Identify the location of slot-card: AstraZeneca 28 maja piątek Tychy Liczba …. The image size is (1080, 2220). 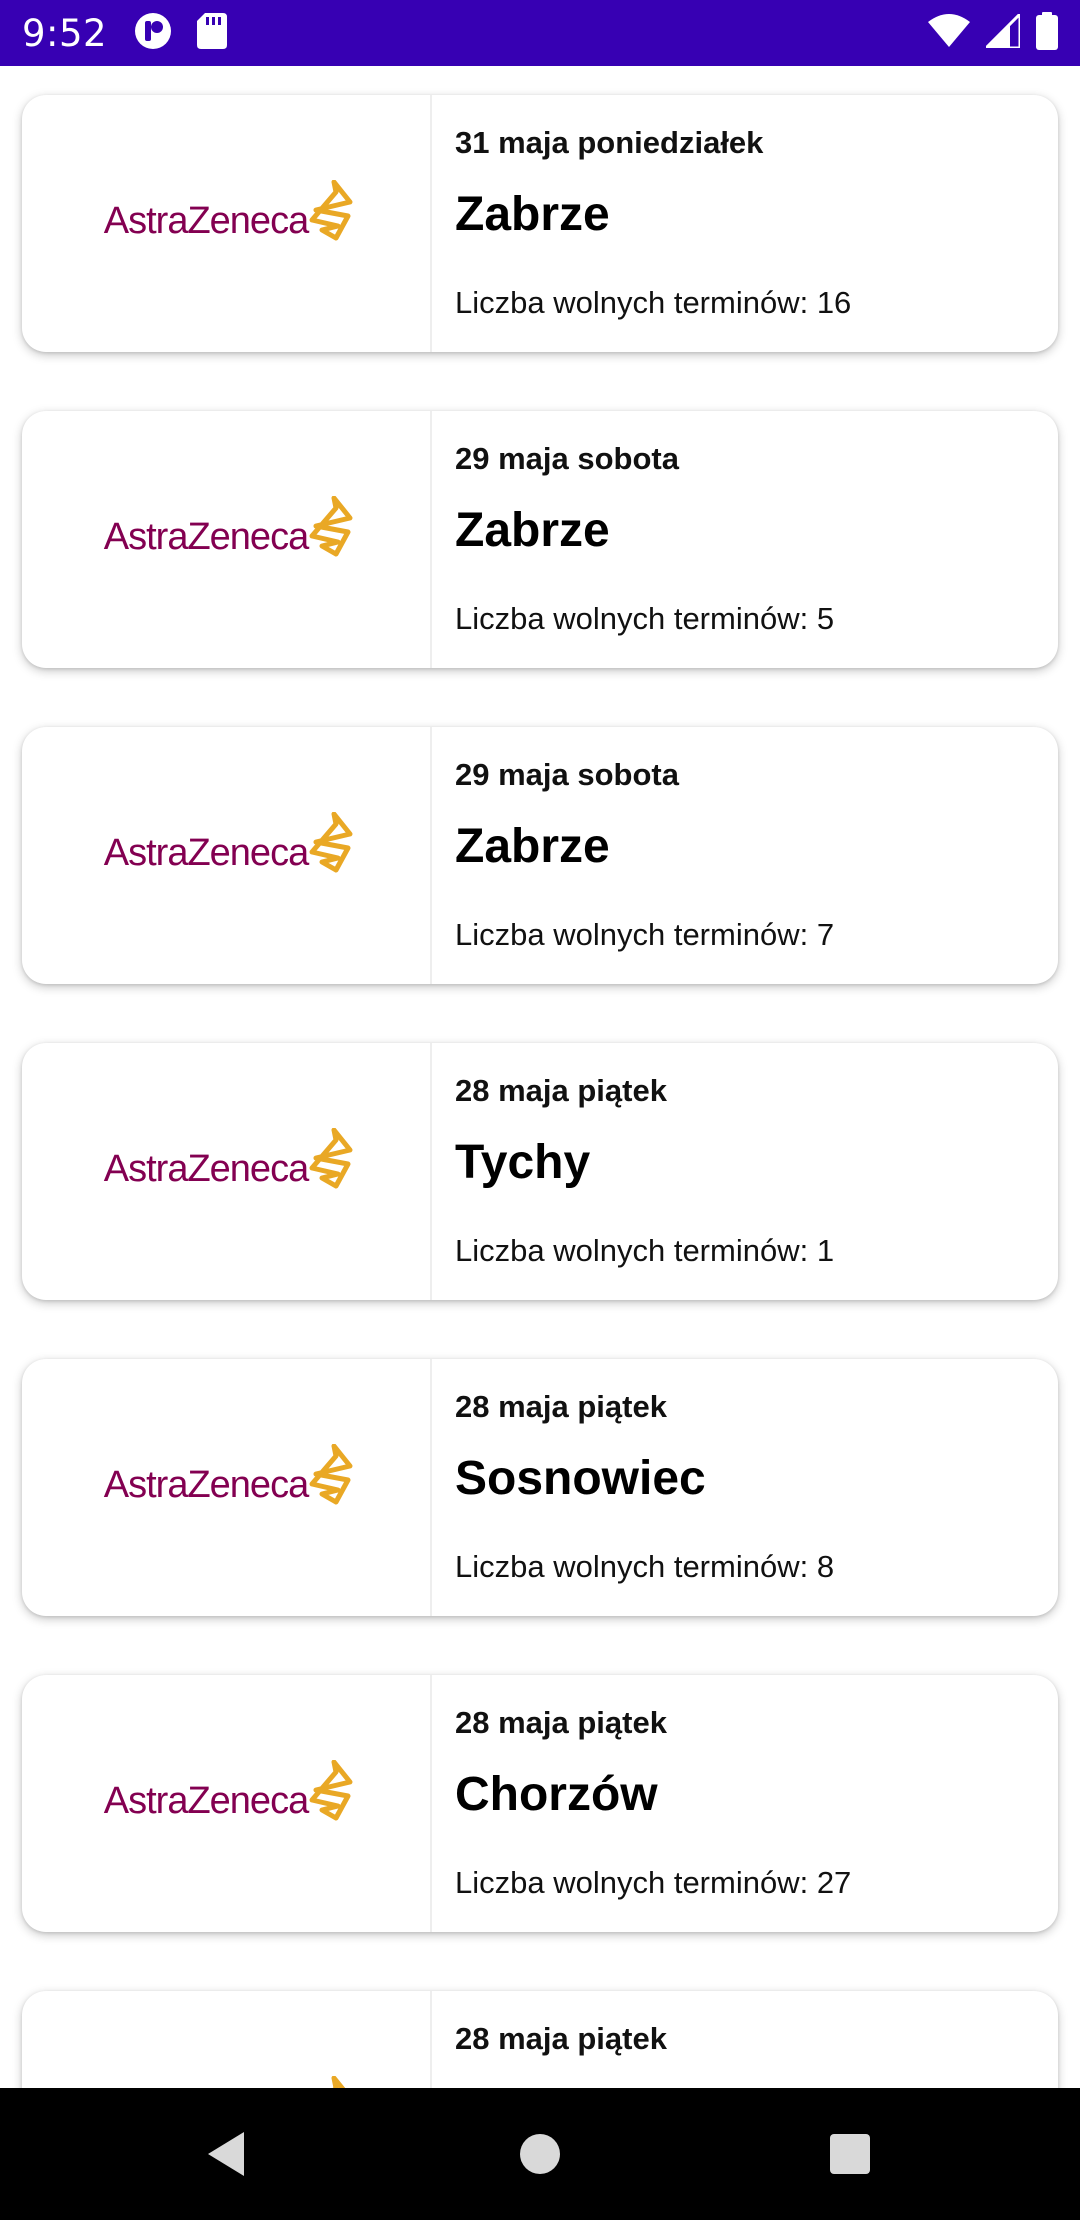
(540, 1171).